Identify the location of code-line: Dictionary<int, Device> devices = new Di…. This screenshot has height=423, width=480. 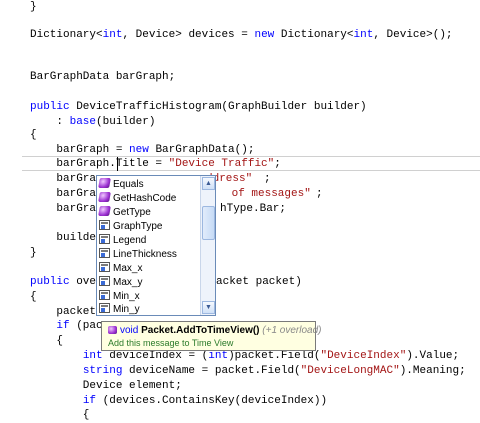
(241, 35).